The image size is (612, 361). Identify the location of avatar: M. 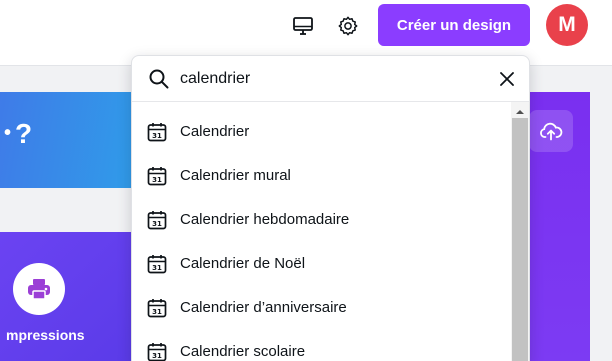
(567, 25).